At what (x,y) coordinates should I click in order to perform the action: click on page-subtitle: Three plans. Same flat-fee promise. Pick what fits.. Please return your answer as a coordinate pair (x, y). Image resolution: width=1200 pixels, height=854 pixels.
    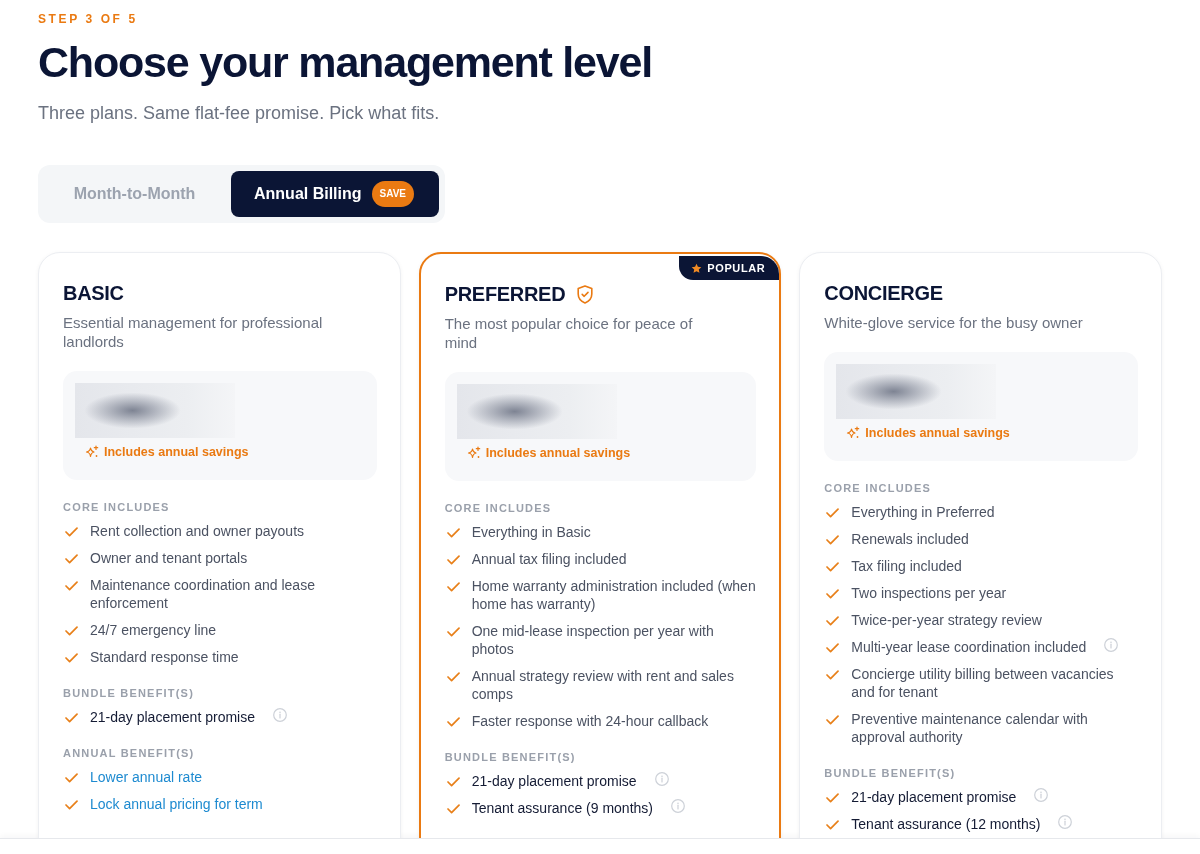
    Looking at the image, I should click on (239, 113).